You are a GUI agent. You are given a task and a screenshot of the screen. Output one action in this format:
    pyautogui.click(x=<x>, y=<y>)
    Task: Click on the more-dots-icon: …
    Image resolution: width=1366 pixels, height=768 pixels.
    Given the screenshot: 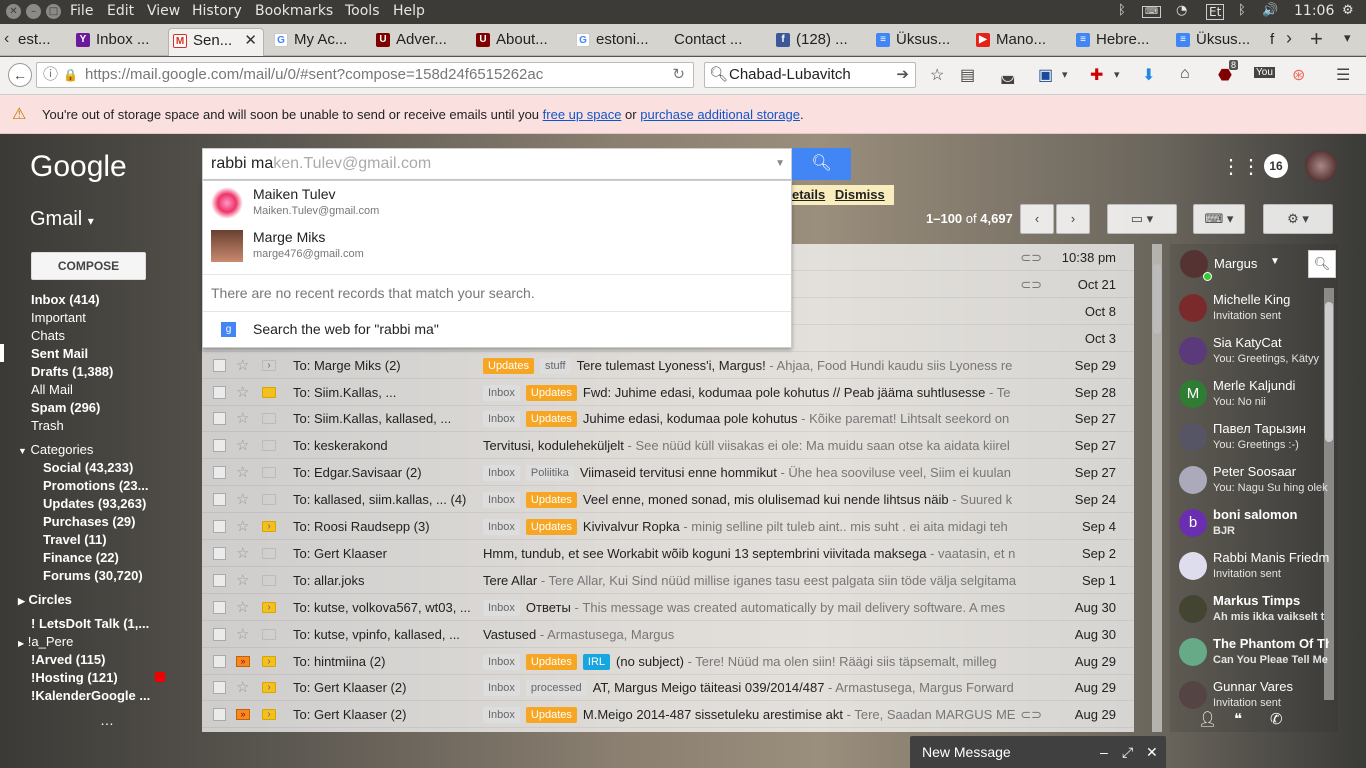 What is the action you would take?
    pyautogui.click(x=107, y=720)
    